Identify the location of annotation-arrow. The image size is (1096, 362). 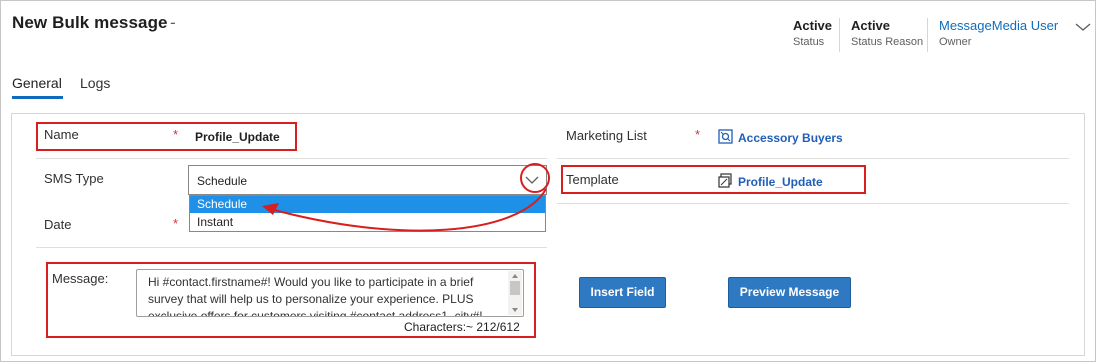
(406, 210).